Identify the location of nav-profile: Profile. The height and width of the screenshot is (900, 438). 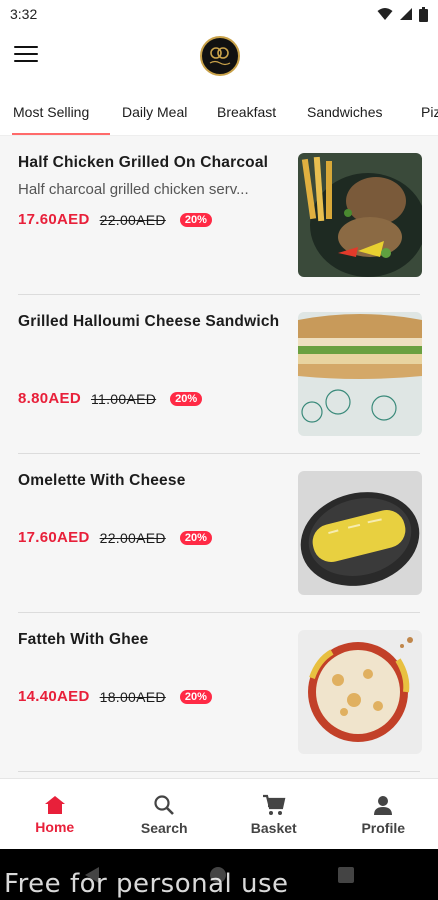
(383, 814).